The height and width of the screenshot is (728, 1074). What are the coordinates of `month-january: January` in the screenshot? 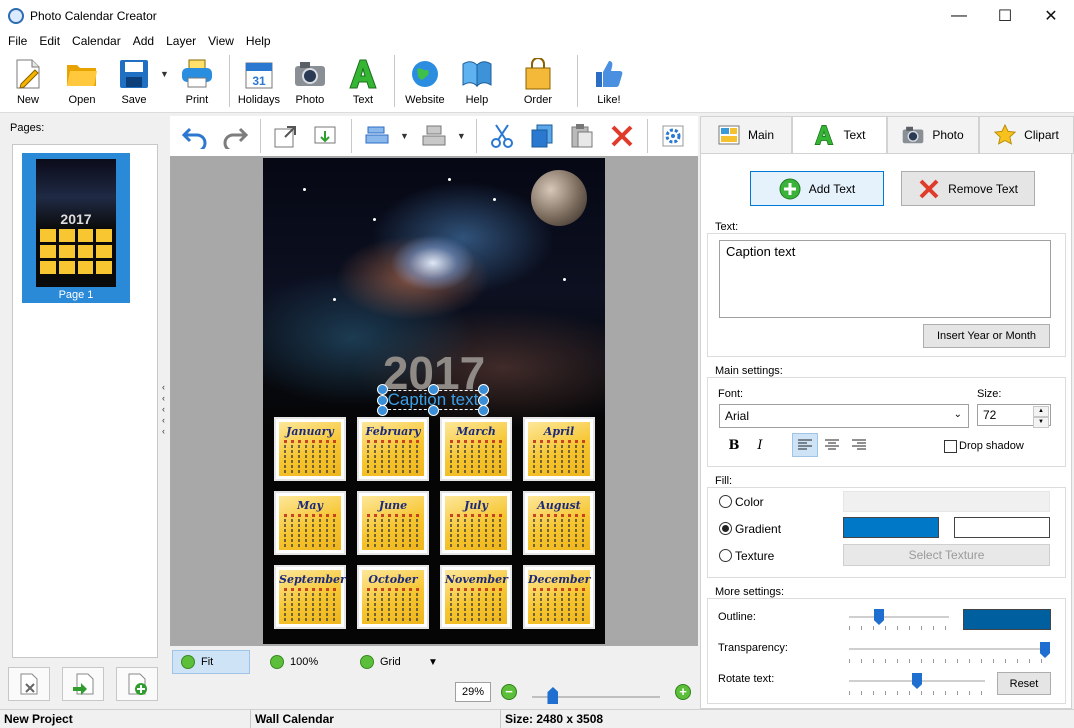 It's located at (310, 449).